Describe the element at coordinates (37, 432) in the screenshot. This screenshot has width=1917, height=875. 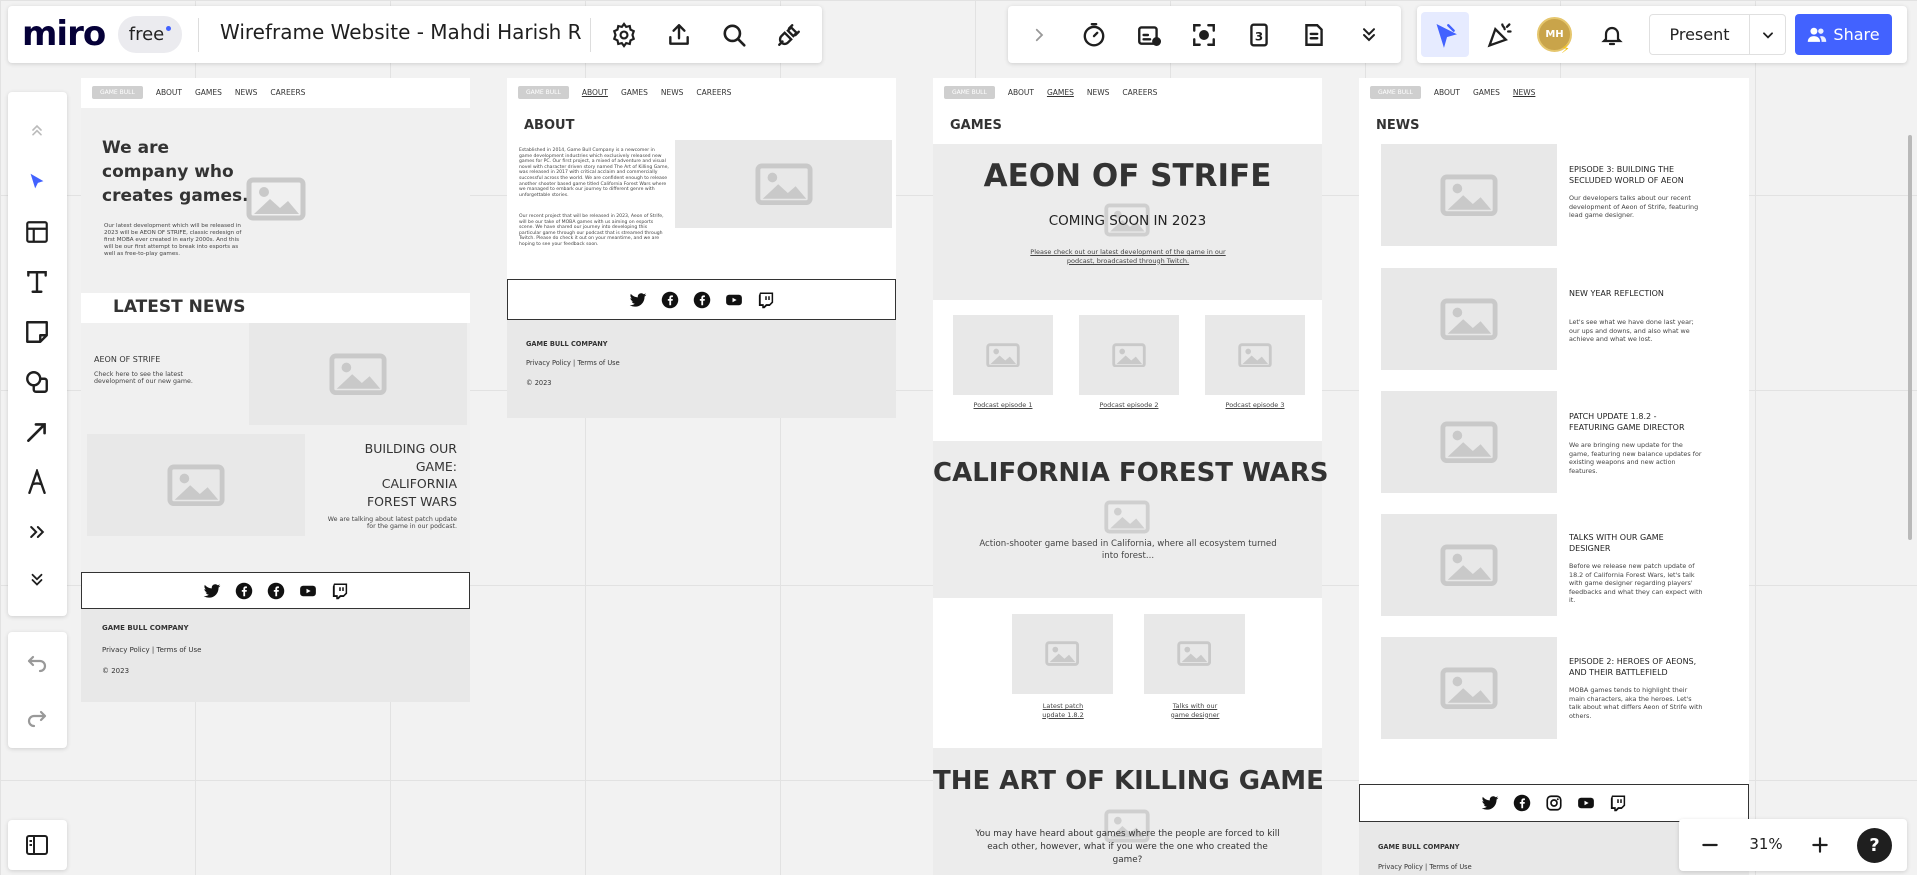
I see `connector-icon` at that location.